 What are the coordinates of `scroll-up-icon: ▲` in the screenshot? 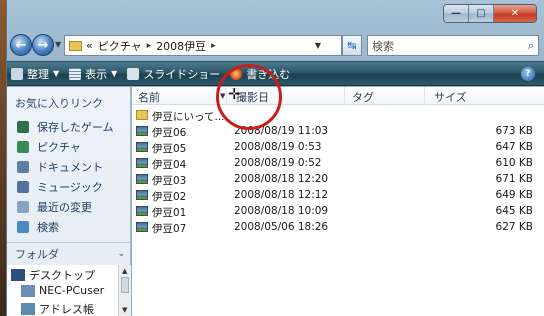 It's located at (124, 271).